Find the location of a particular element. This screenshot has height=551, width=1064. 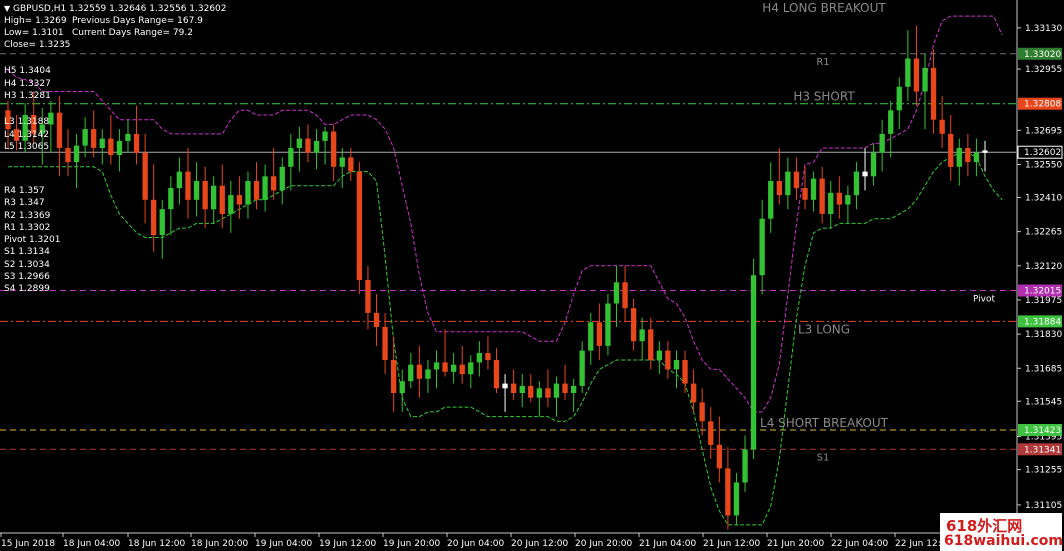

pivot-item: R2 1.3369 is located at coordinates (27, 215).